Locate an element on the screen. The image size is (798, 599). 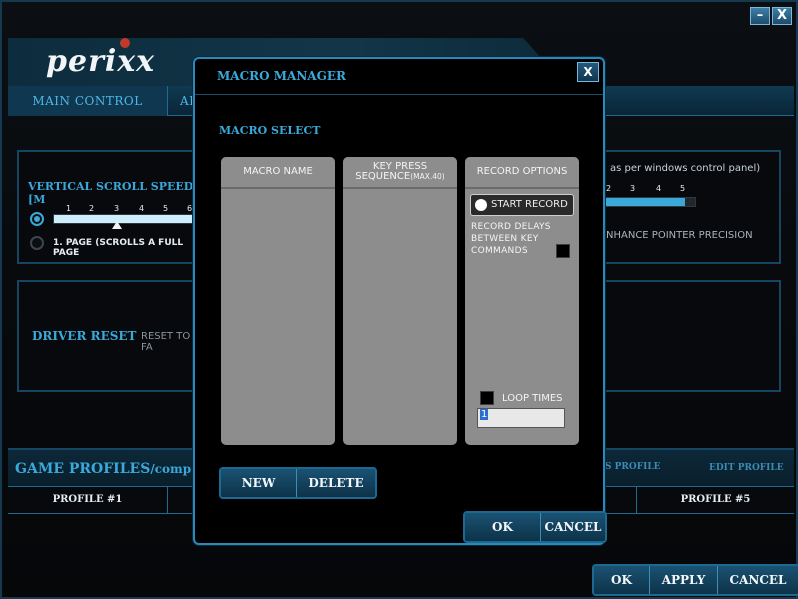
loop-times-checkbox is located at coordinates (487, 398).